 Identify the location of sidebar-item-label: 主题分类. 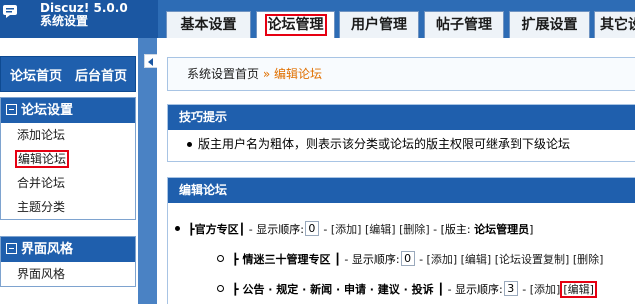
(41, 207).